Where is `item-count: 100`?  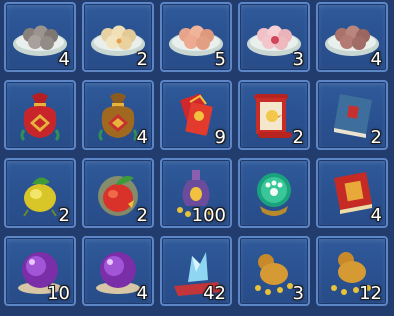
item-count: 100 is located at coordinates (208, 215).